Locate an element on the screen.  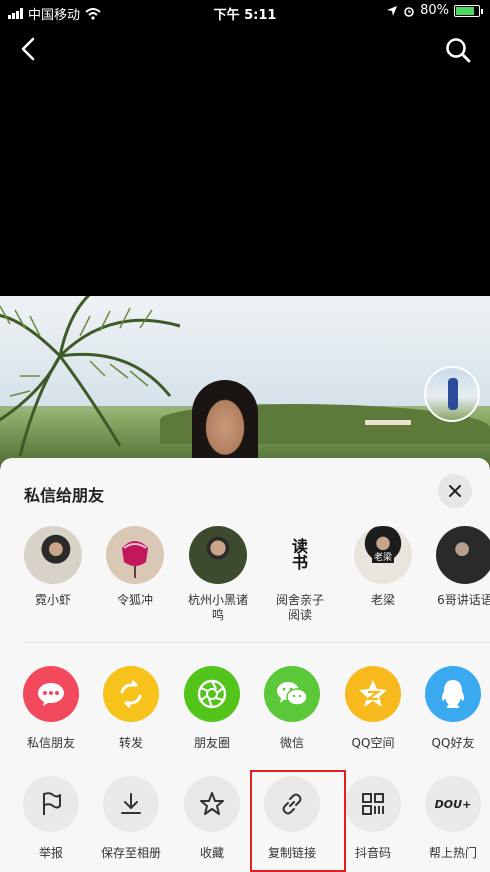
save-to-album-button: 保存至相册 is located at coordinates (131, 818).